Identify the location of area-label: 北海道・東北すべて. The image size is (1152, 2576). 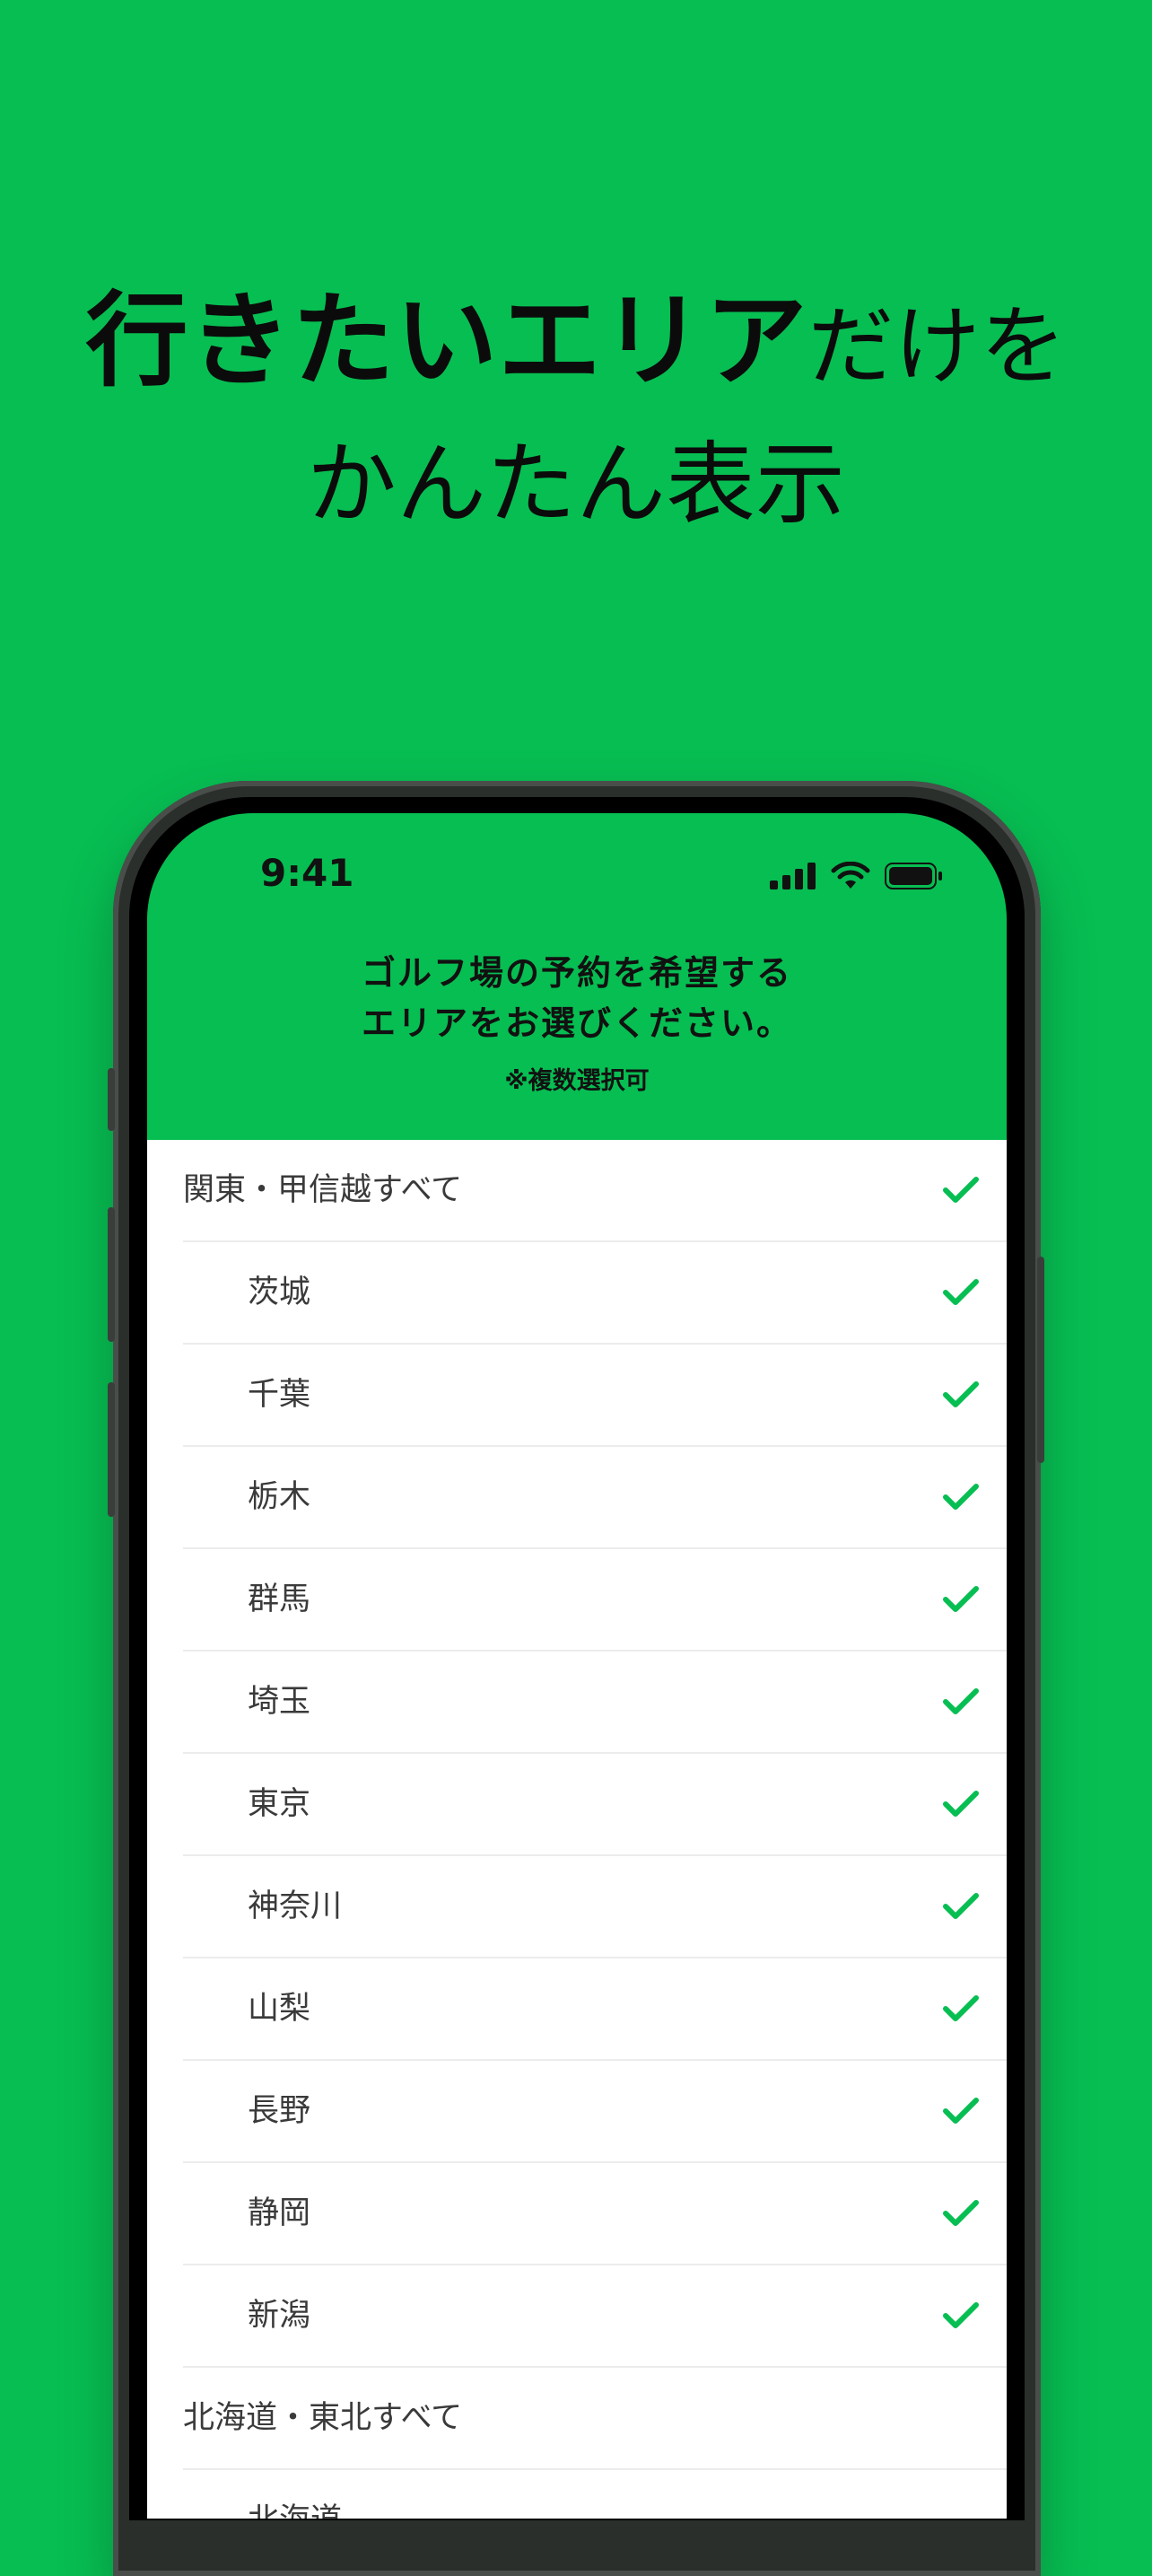
(323, 2418).